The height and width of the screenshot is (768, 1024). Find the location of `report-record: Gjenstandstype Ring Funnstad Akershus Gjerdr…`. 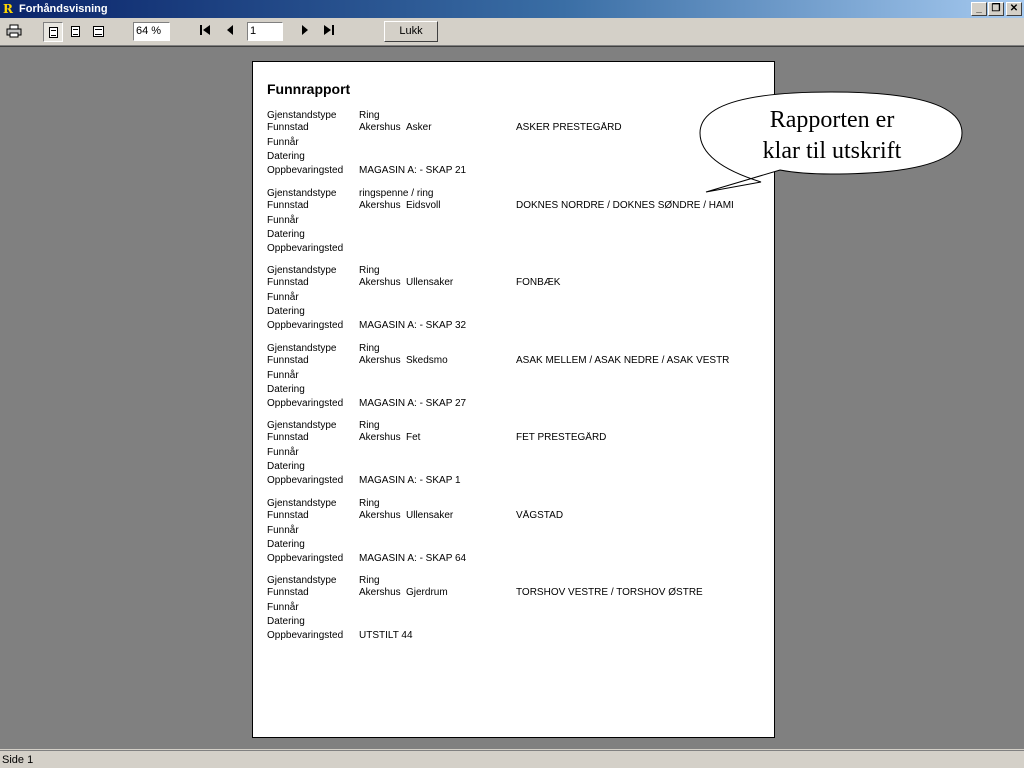

report-record: Gjenstandstype Ring Funnstad Akershus Gjerdr… is located at coordinates (507, 610).